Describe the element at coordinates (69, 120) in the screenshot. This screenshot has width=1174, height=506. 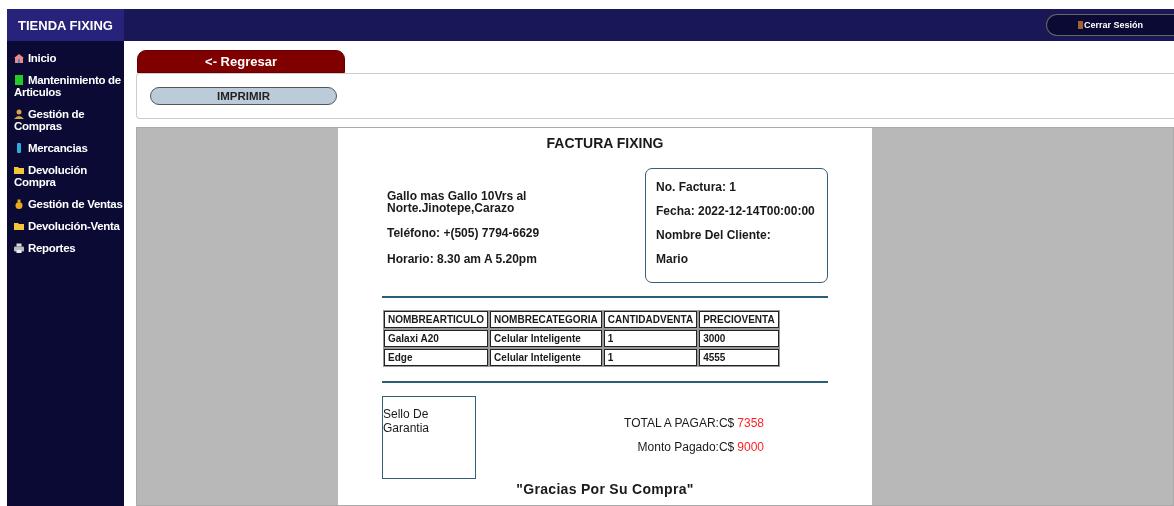
I see `sidebar-item: Gestión de Compras` at that location.